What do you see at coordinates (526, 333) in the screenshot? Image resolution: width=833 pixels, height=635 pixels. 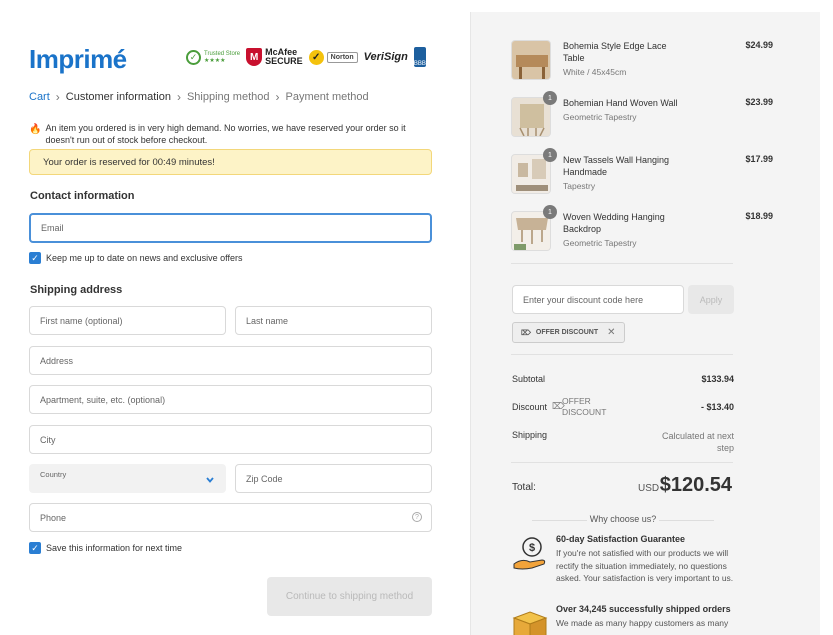 I see `tag-icon: ⌦` at bounding box center [526, 333].